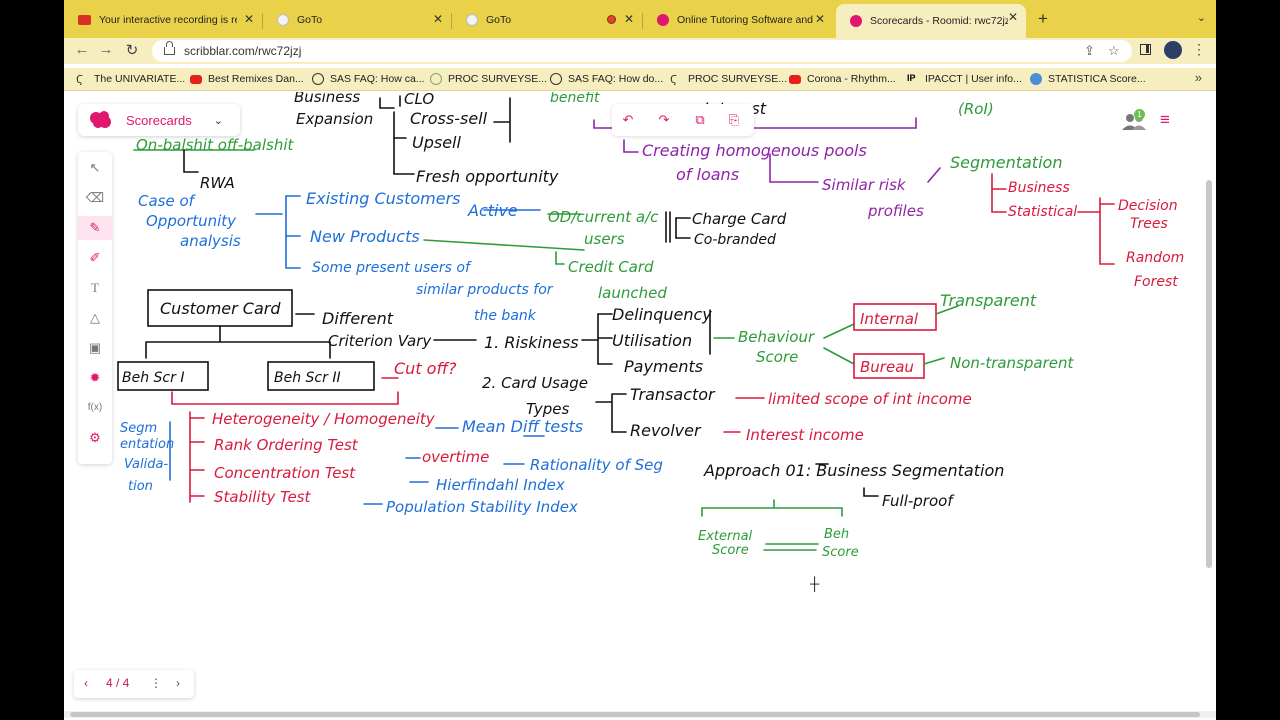 This screenshot has height=720, width=1280. What do you see at coordinates (178, 683) in the screenshot?
I see `next-page-button: ›` at bounding box center [178, 683].